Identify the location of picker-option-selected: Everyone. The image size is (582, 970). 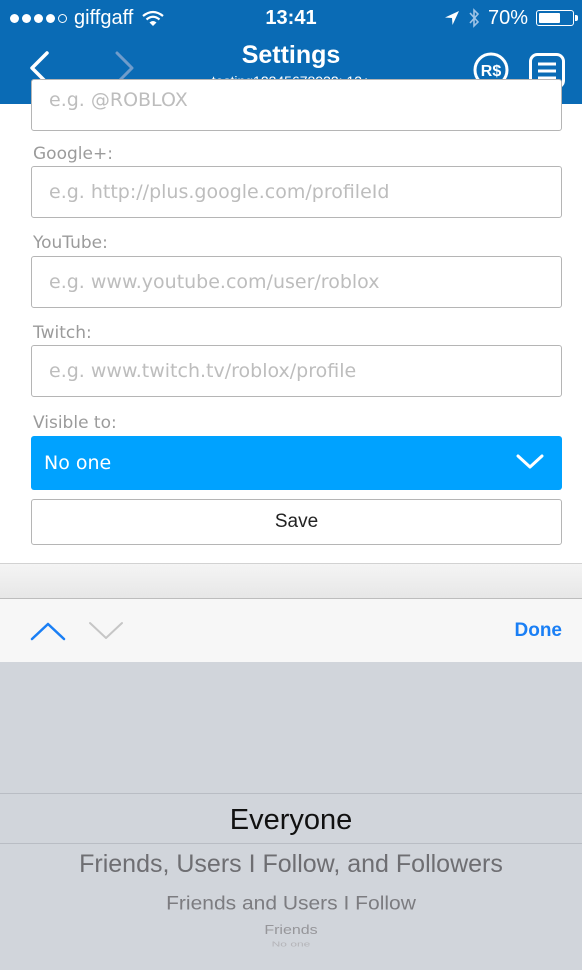
(291, 820).